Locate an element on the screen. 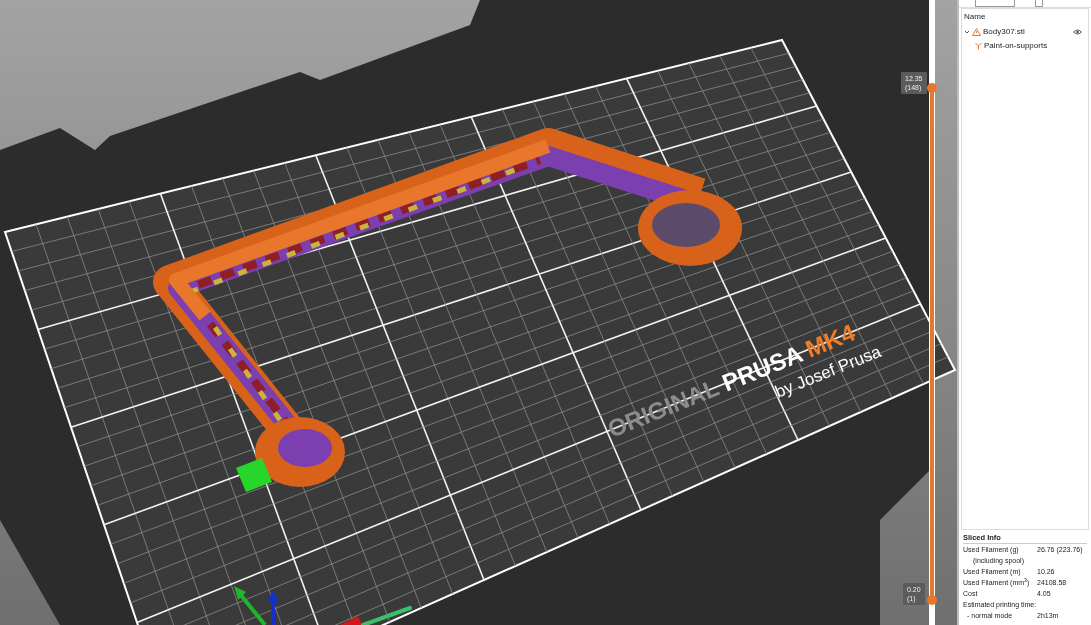 This screenshot has height=625, width=1091. eye-icon is located at coordinates (1077, 32).